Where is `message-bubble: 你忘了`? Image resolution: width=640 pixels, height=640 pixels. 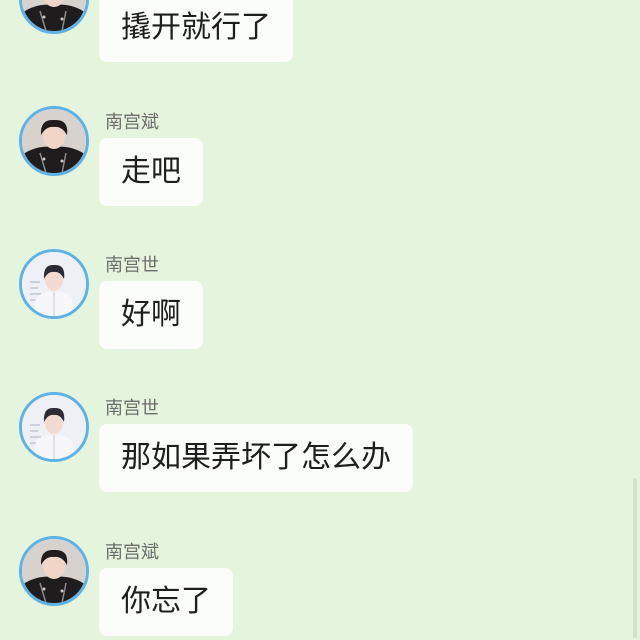 message-bubble: 你忘了 is located at coordinates (166, 602).